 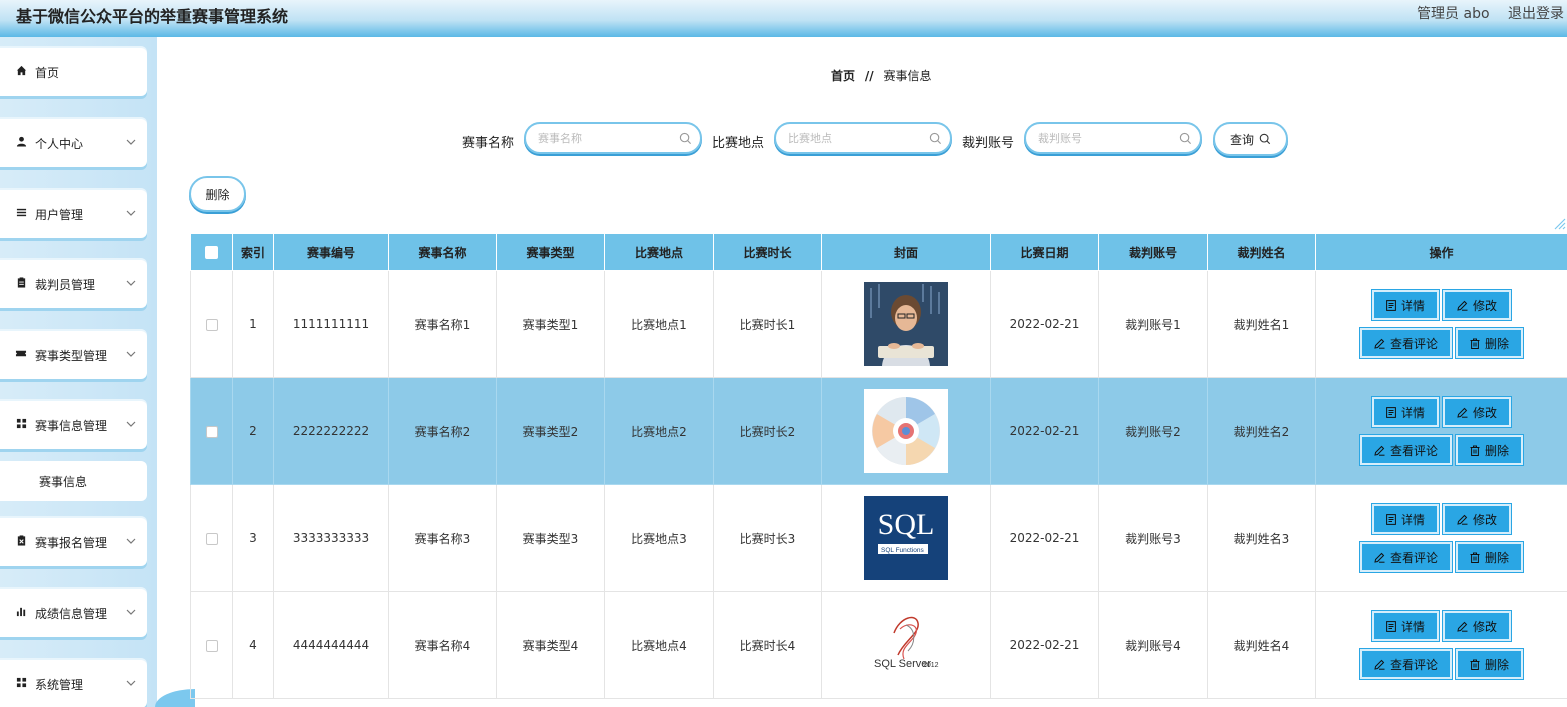 I want to click on resize-handle-icon, so click(x=1560, y=224).